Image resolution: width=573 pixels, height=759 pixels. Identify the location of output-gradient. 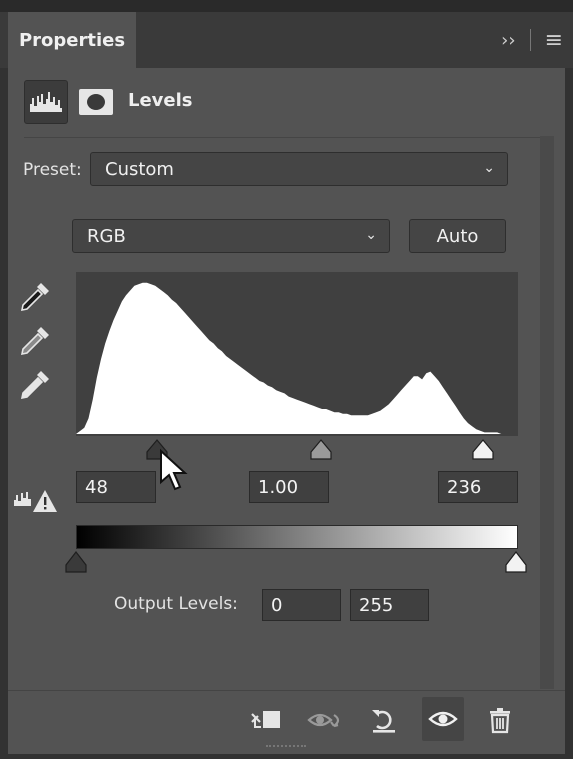
(297, 537).